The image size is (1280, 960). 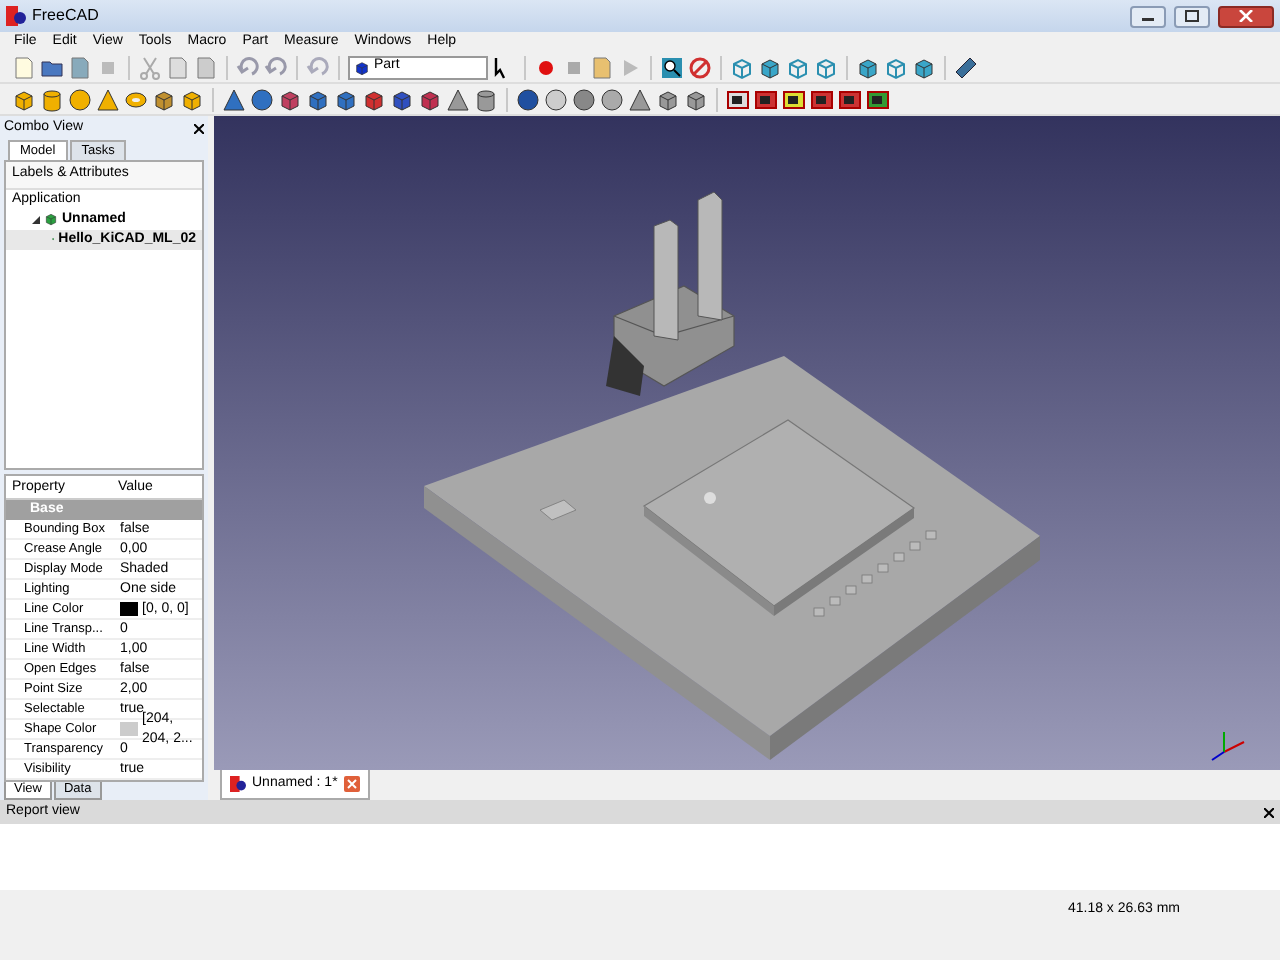 What do you see at coordinates (1228, 746) in the screenshot?
I see `axis-cross-icon` at bounding box center [1228, 746].